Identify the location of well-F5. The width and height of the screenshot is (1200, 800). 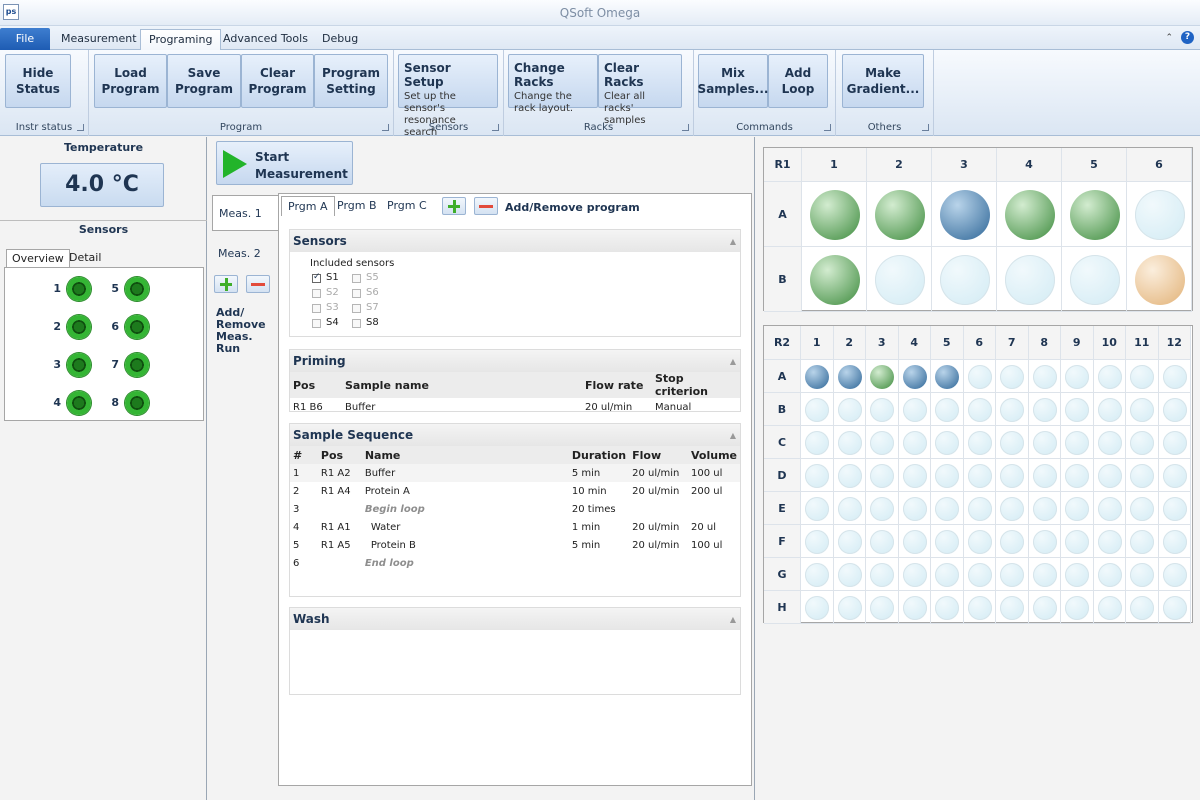
(947, 541).